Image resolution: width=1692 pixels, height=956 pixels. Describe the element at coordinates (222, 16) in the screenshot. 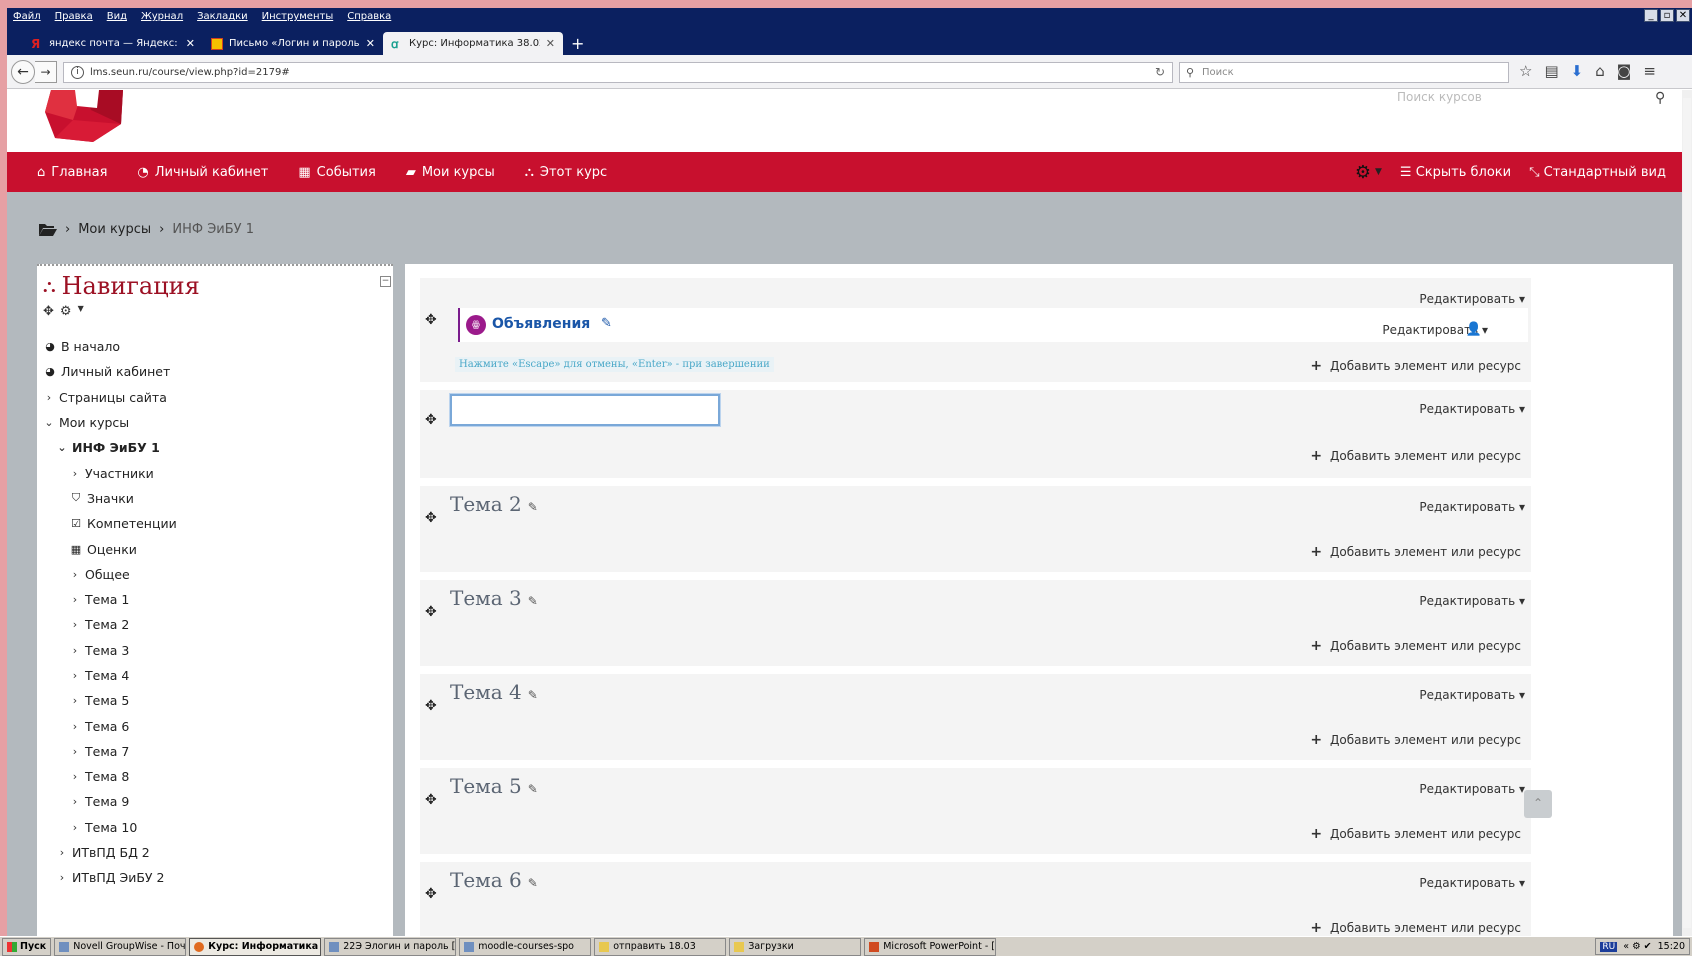

I see `menu-bookmarks: Закладки` at that location.